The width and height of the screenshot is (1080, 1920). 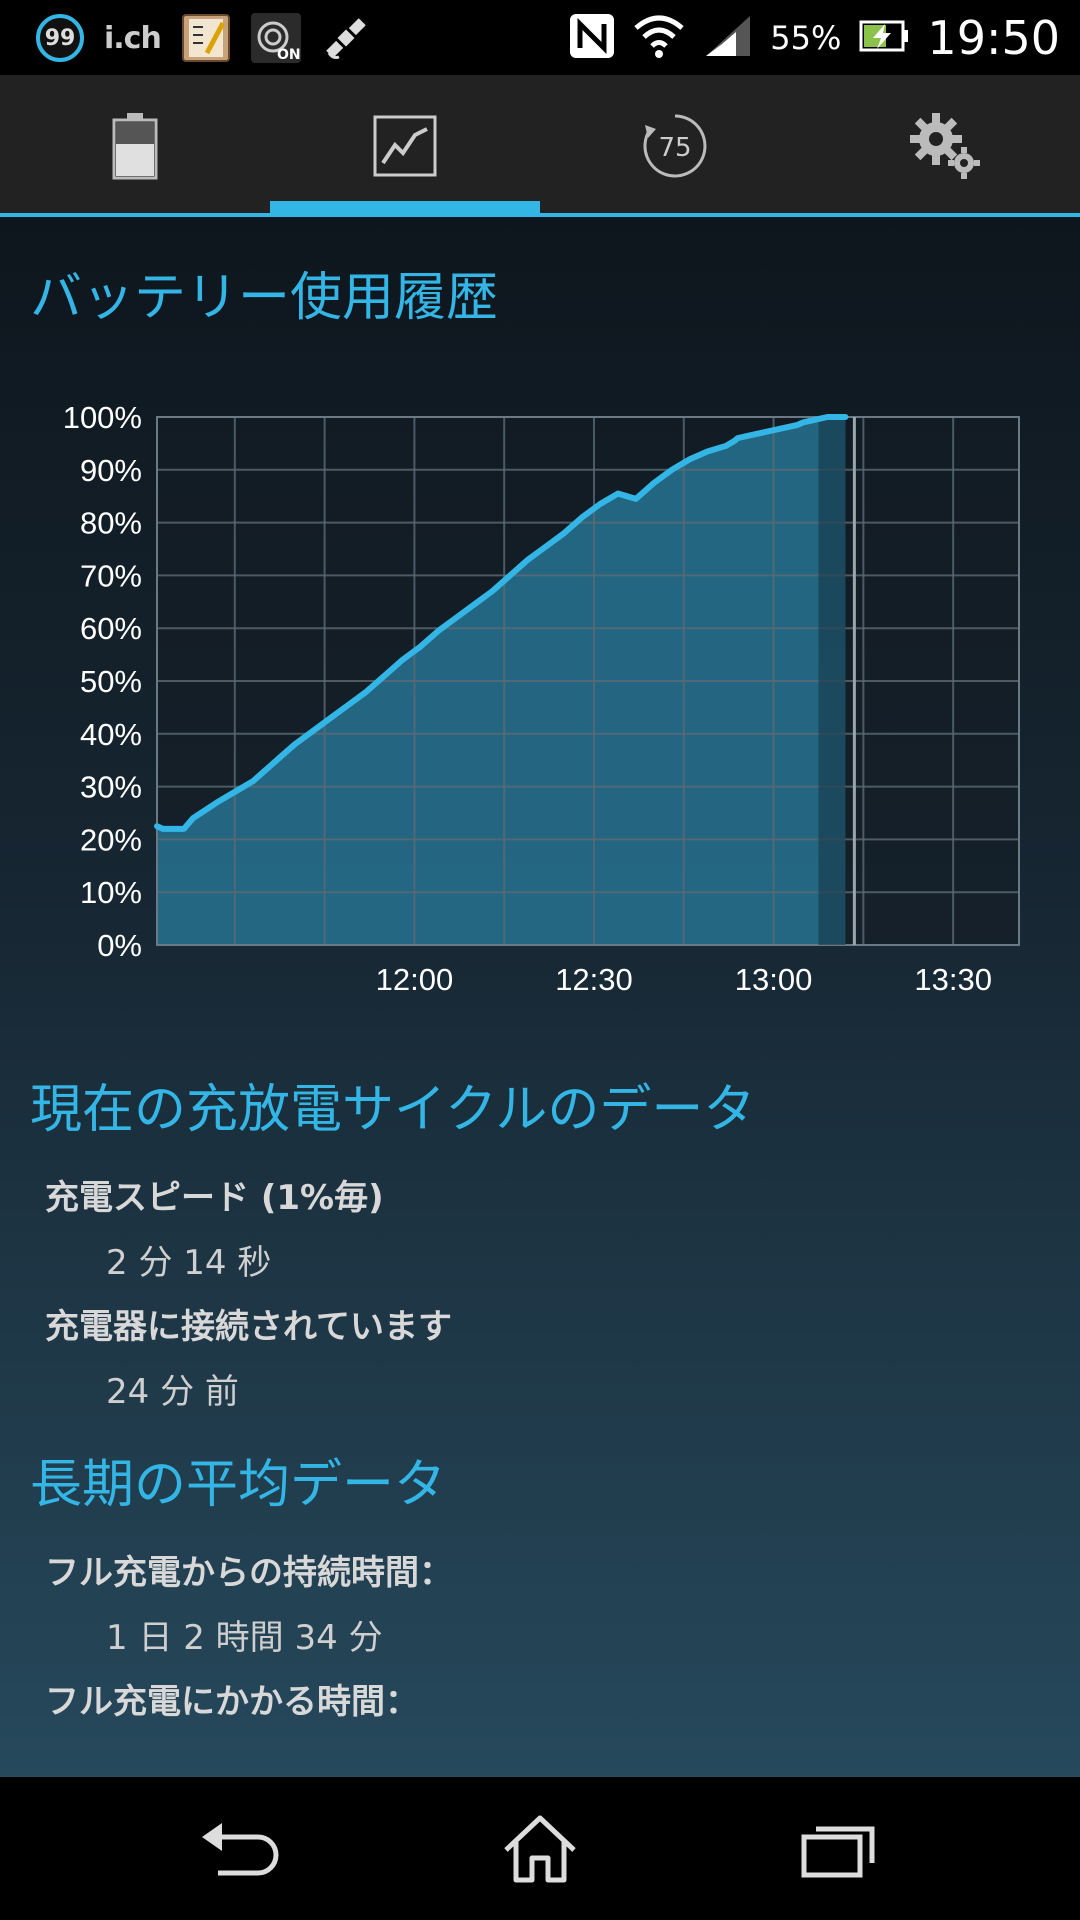 I want to click on tab-history-chart, so click(x=405, y=146).